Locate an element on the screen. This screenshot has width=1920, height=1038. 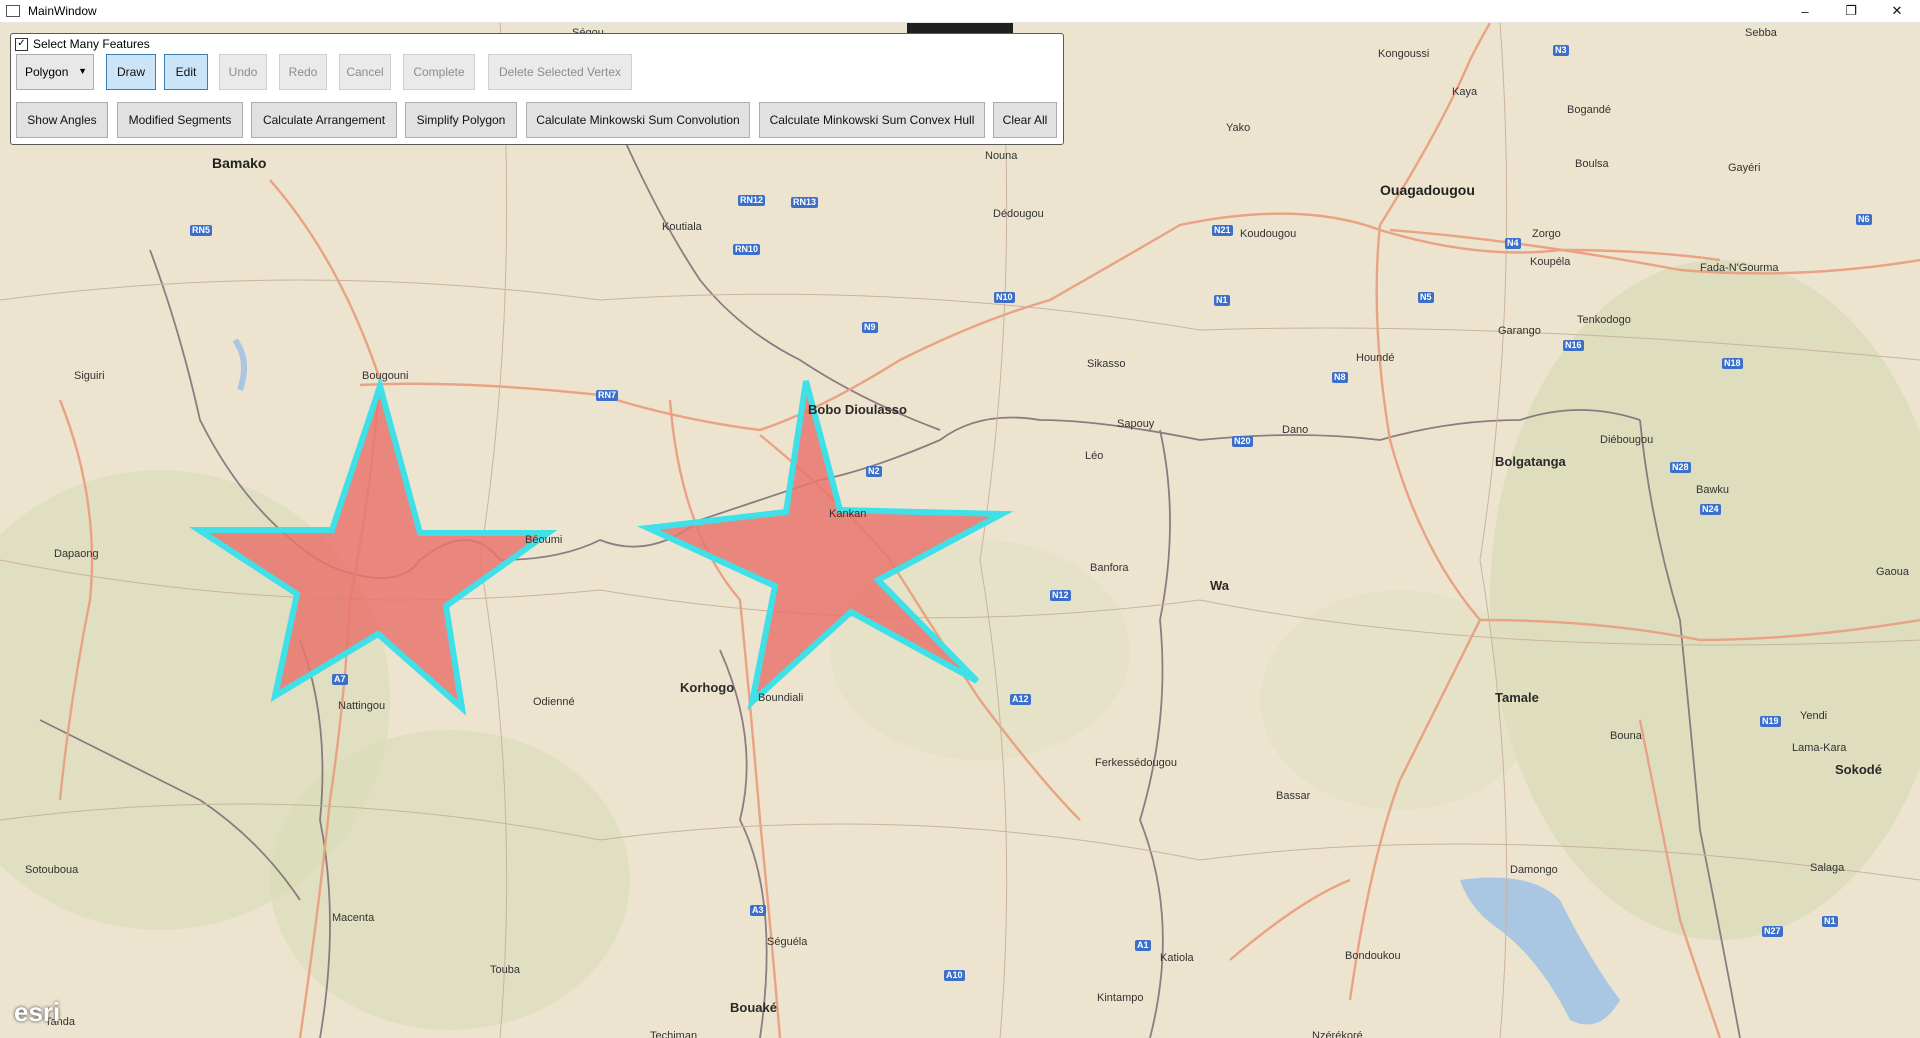
place-label: Koutiala is located at coordinates (682, 227).